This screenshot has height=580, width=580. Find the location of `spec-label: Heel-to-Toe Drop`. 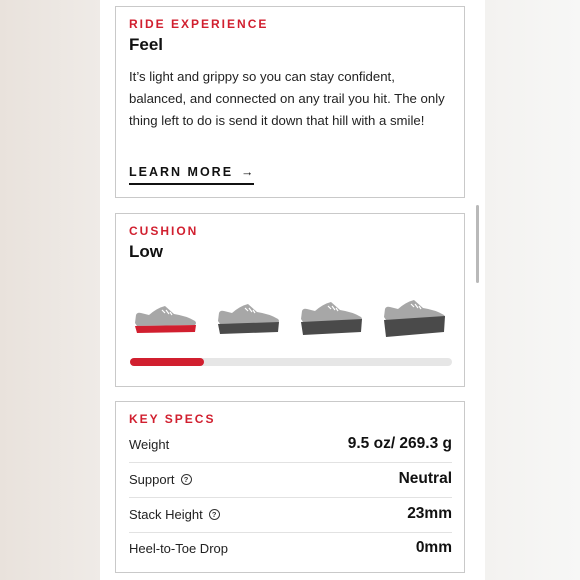

spec-label: Heel-to-Toe Drop is located at coordinates (178, 548).